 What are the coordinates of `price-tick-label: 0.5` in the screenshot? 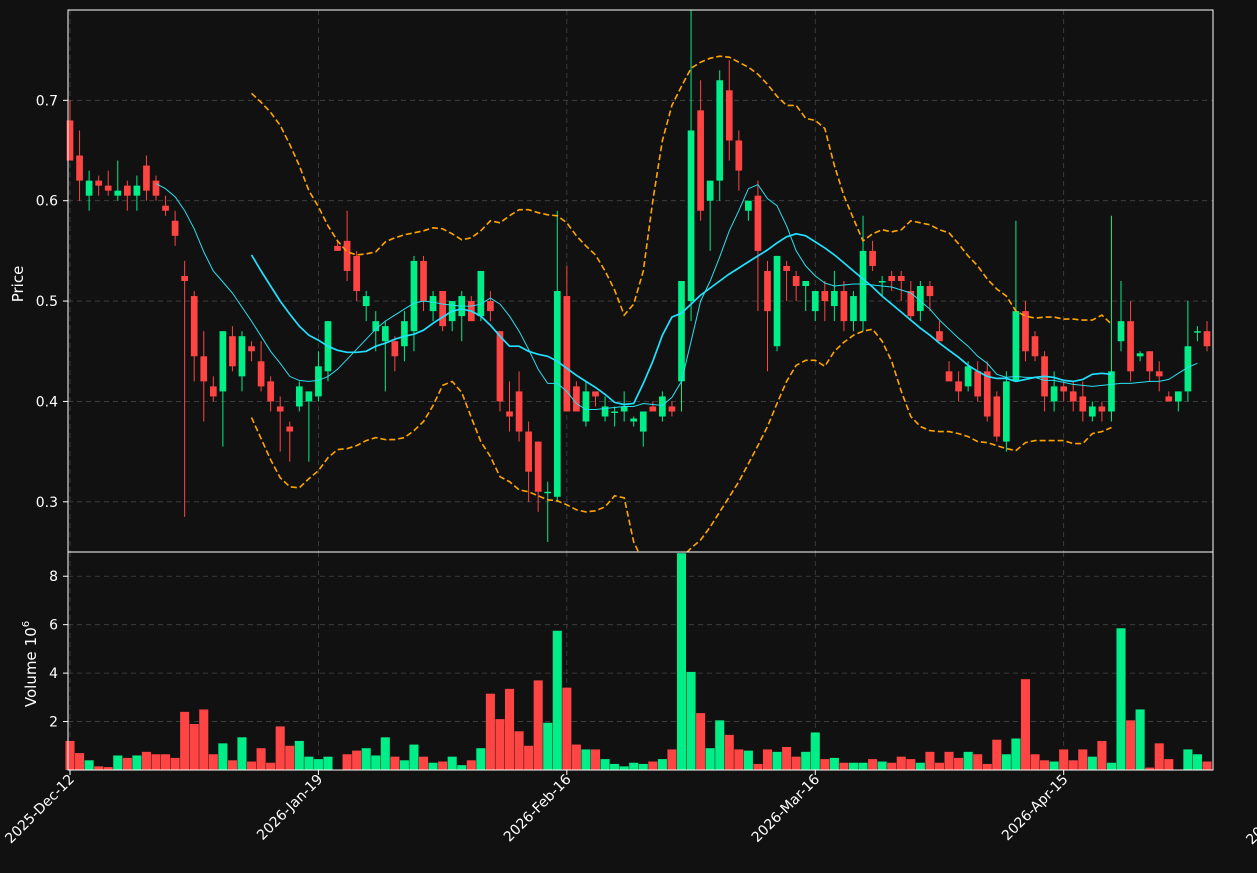 It's located at (47, 302).